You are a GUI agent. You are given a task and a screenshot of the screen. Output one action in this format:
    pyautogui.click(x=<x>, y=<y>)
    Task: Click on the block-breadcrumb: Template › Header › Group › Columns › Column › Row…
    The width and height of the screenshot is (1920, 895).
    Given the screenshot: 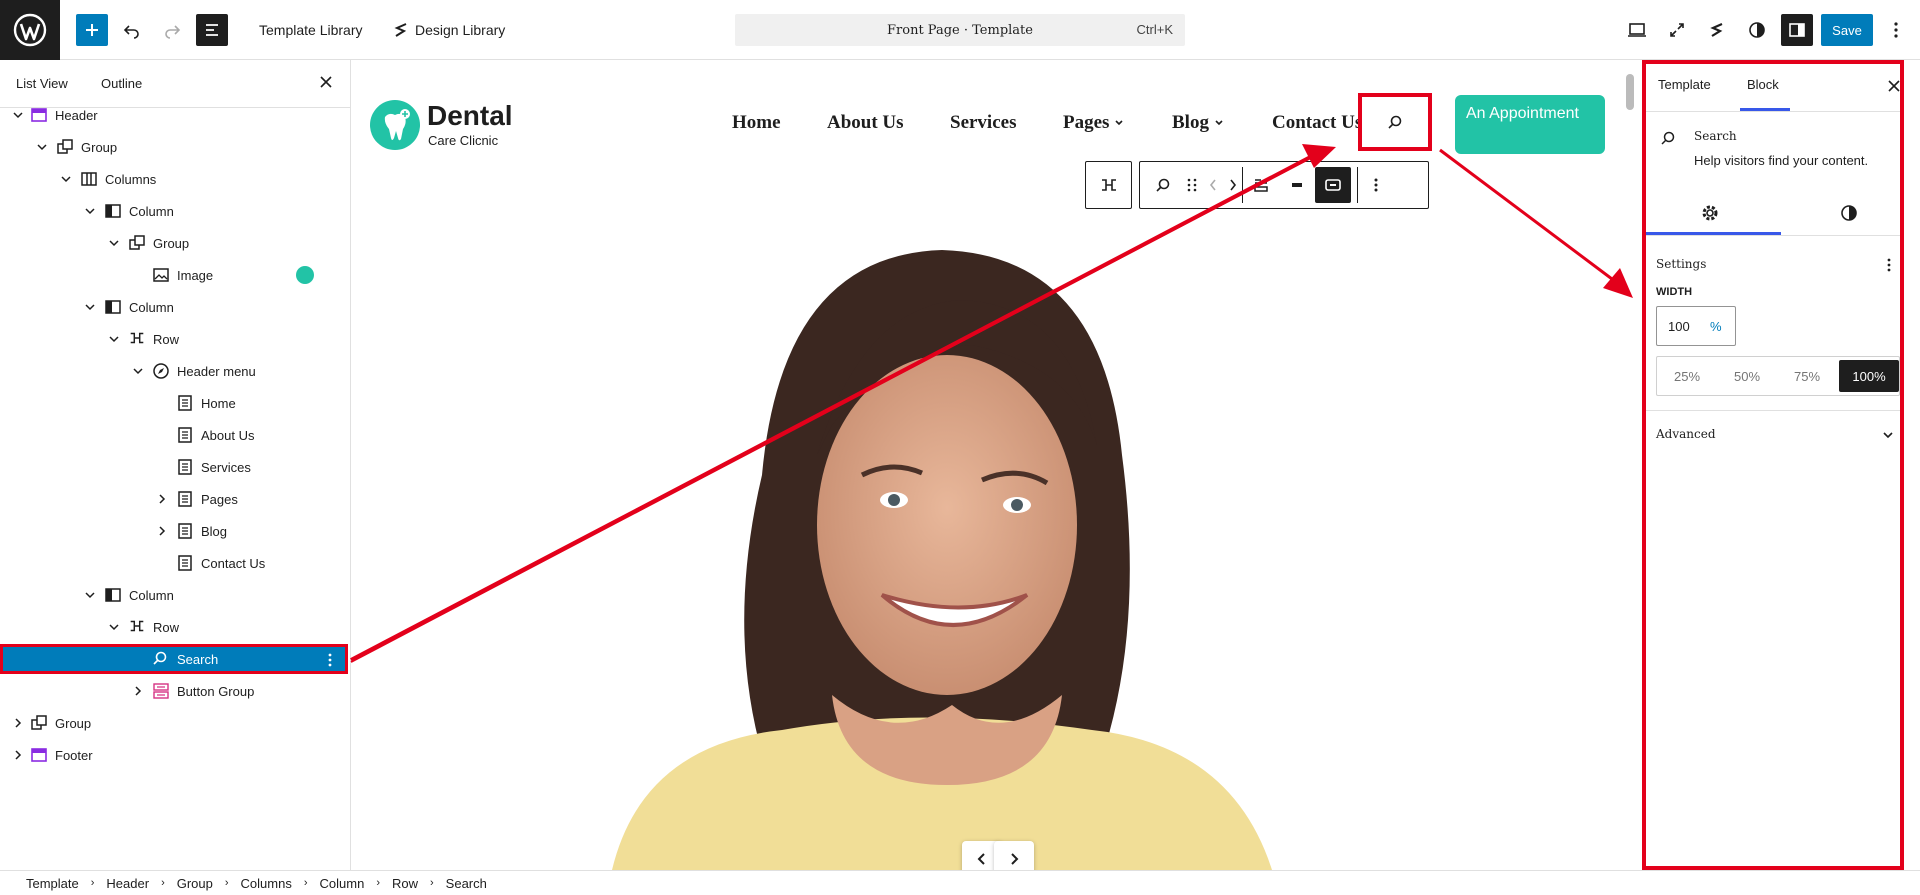 What is the action you would take?
    pyautogui.click(x=960, y=882)
    